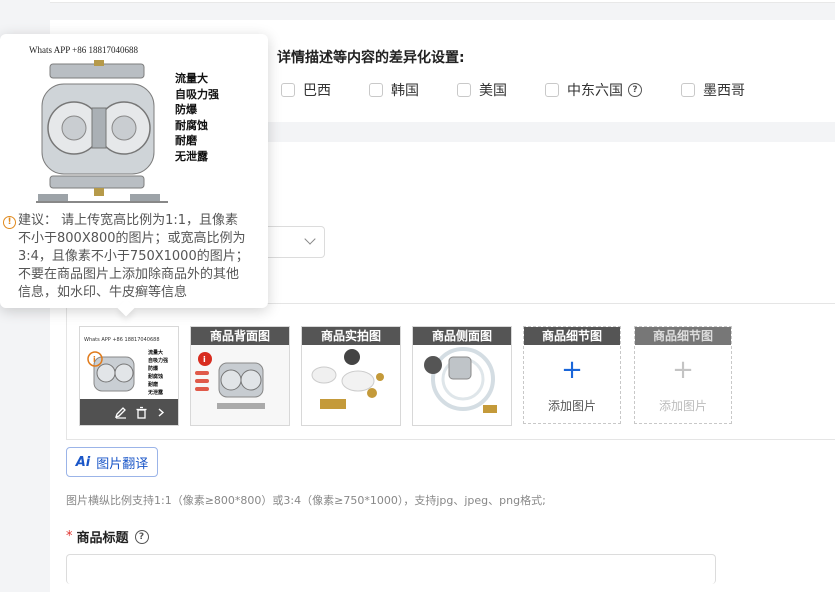 Image resolution: width=835 pixels, height=592 pixels. Describe the element at coordinates (155, 352) in the screenshot. I see `svg-text: 流量大` at that location.